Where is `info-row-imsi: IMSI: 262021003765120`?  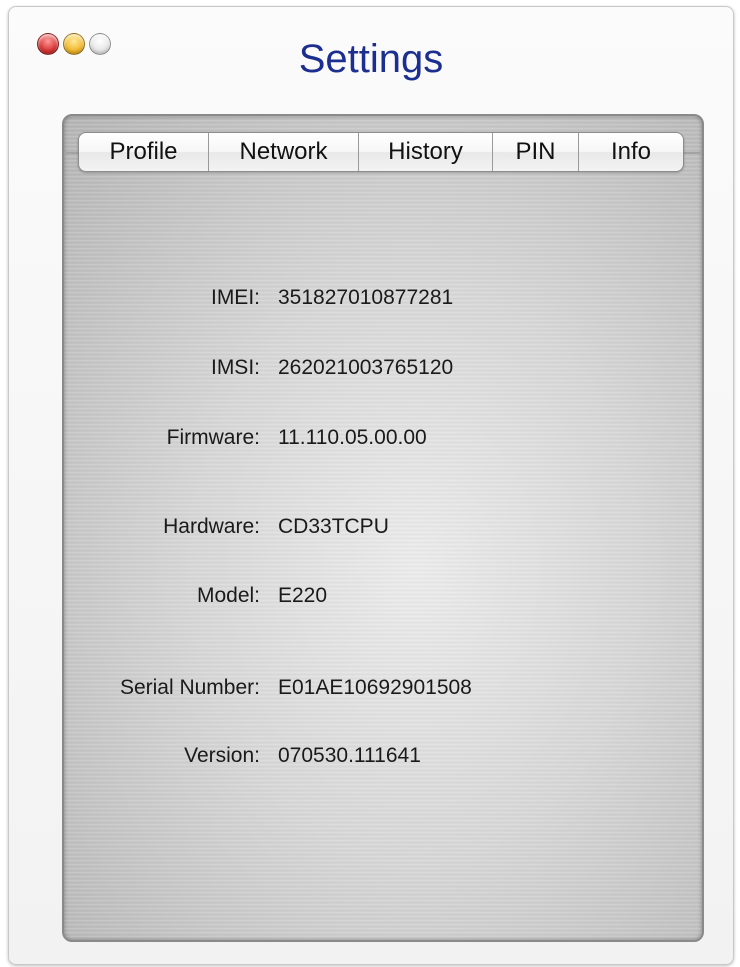
info-row-imsi: IMSI: 262021003765120 is located at coordinates (383, 371).